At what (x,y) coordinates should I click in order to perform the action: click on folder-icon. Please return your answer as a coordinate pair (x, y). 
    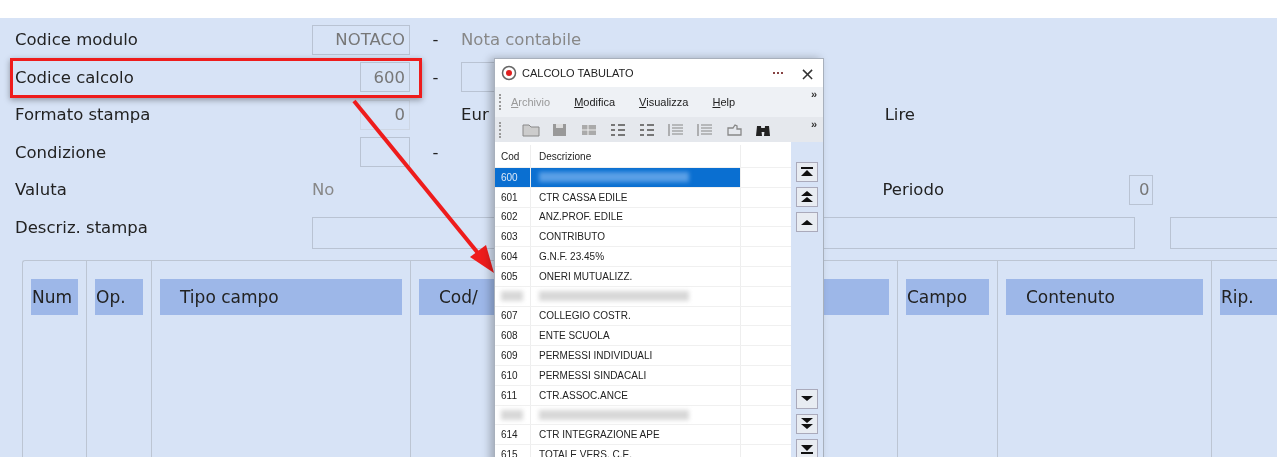
    Looking at the image, I should click on (531, 129).